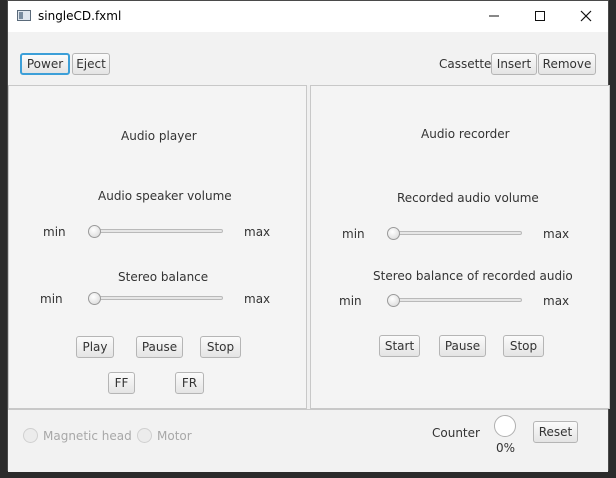 The width and height of the screenshot is (616, 478). What do you see at coordinates (94, 231) in the screenshot?
I see `speaker-volume-thumb` at bounding box center [94, 231].